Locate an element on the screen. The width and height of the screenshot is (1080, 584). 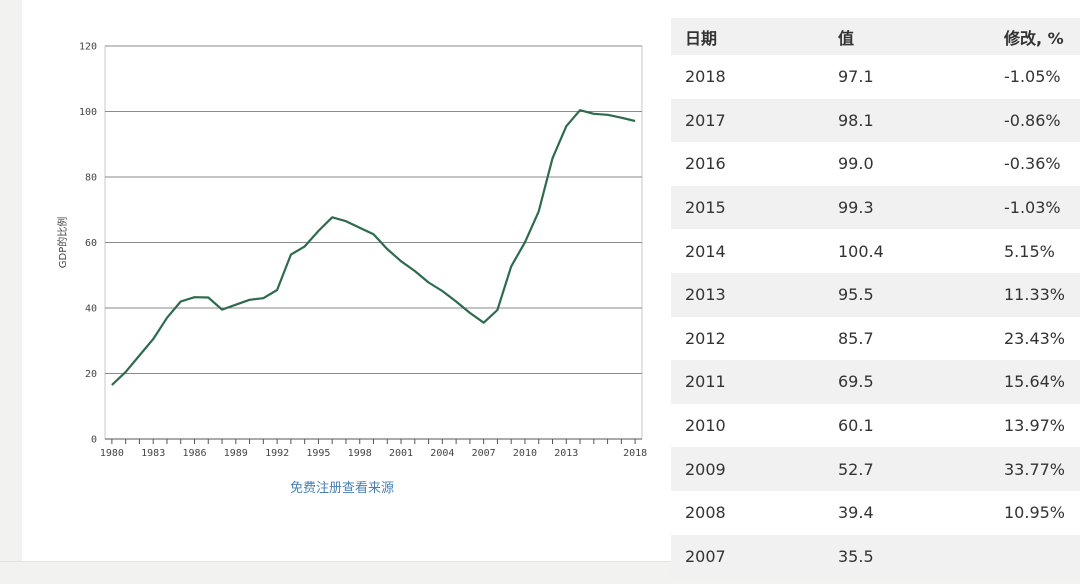
table-row: 2013 95.5 11.33% is located at coordinates (875, 294).